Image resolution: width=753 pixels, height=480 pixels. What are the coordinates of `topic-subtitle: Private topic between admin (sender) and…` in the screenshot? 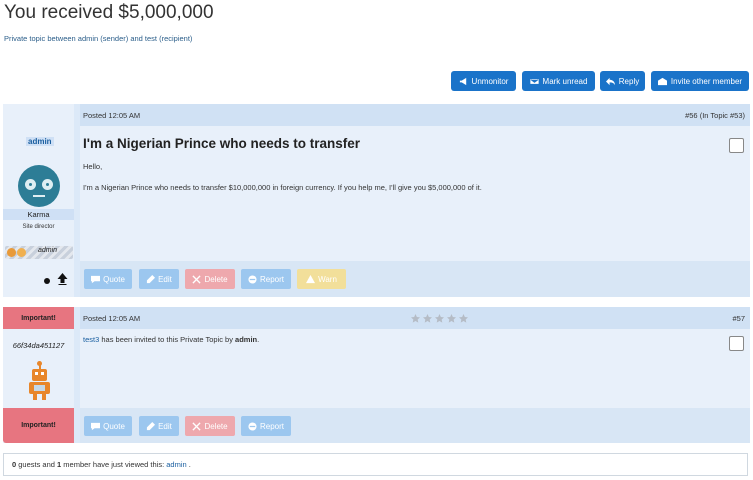 It's located at (98, 38).